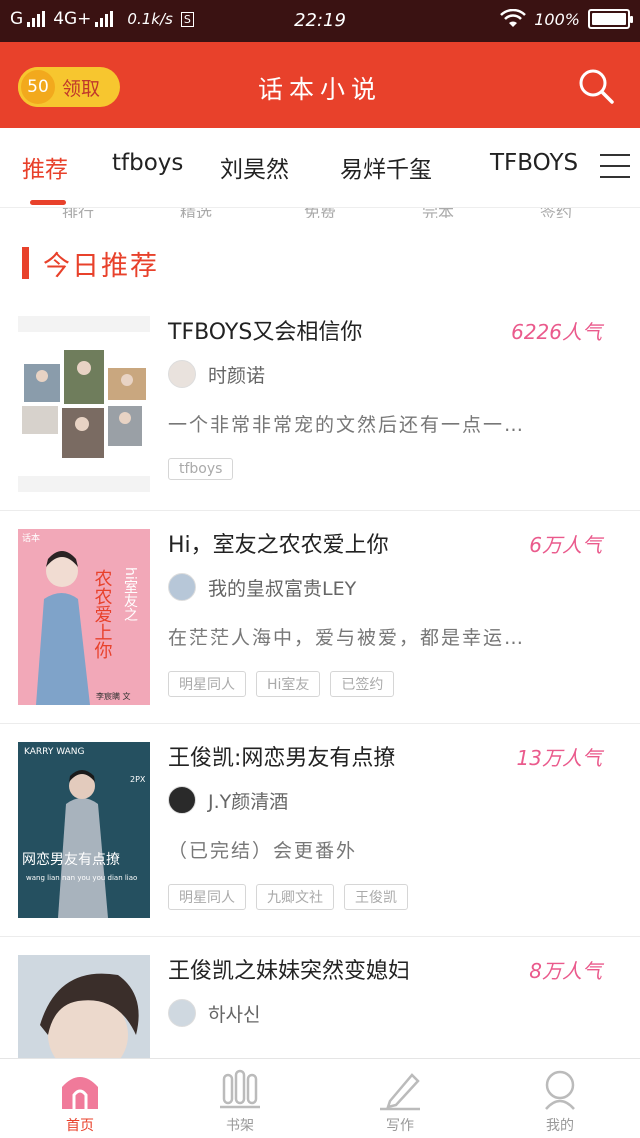  I want to click on book-title: 王俊凯之妹妹突然变媳妇, so click(289, 971).